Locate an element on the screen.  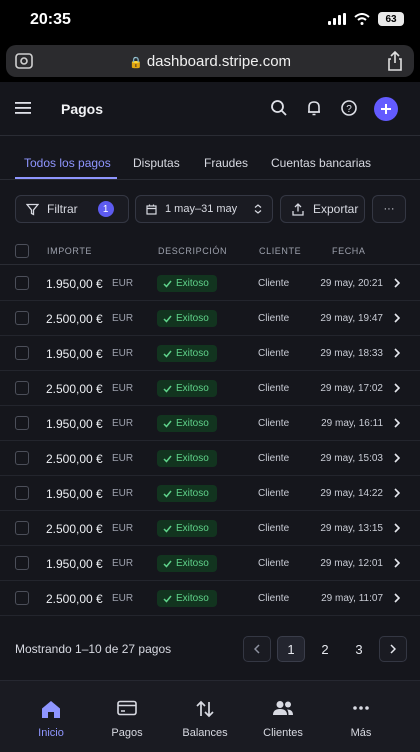
nav-item-home: Inicio is located at coordinates (51, 716).